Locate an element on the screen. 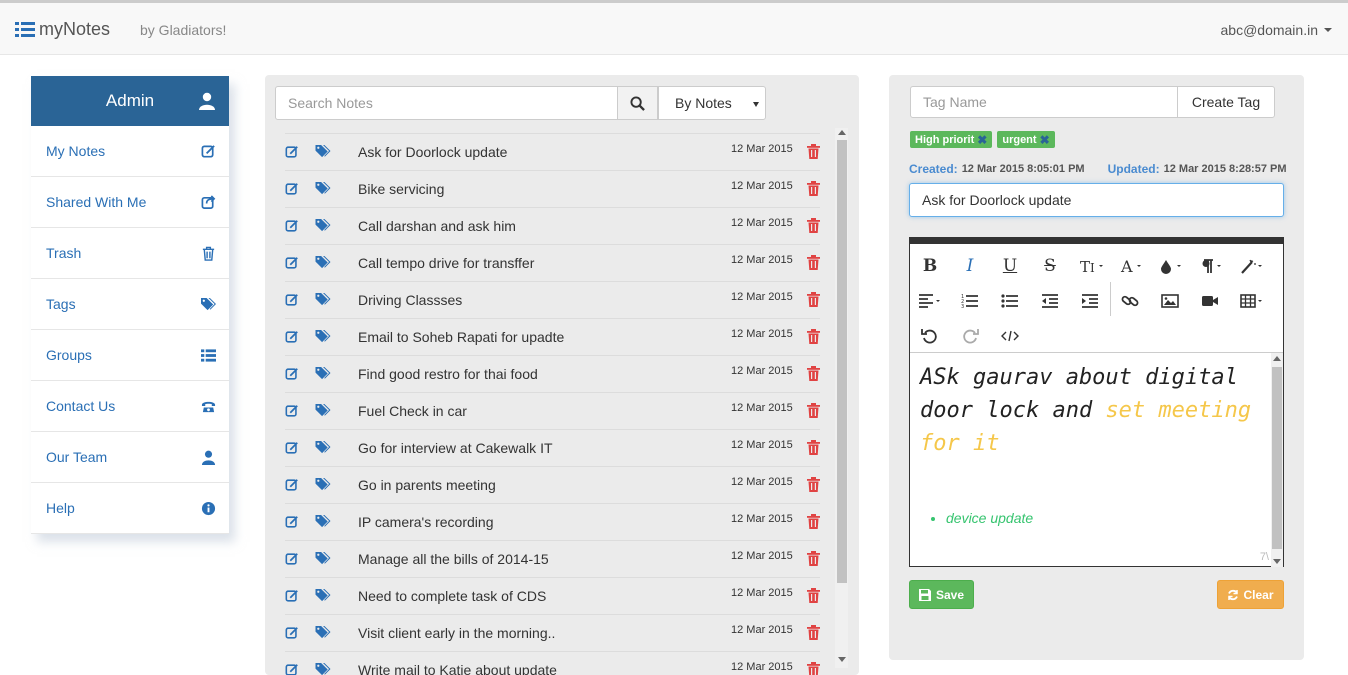 Image resolution: width=1348 pixels, height=675 pixels. user-menu: abc@domain.in is located at coordinates (1276, 30).